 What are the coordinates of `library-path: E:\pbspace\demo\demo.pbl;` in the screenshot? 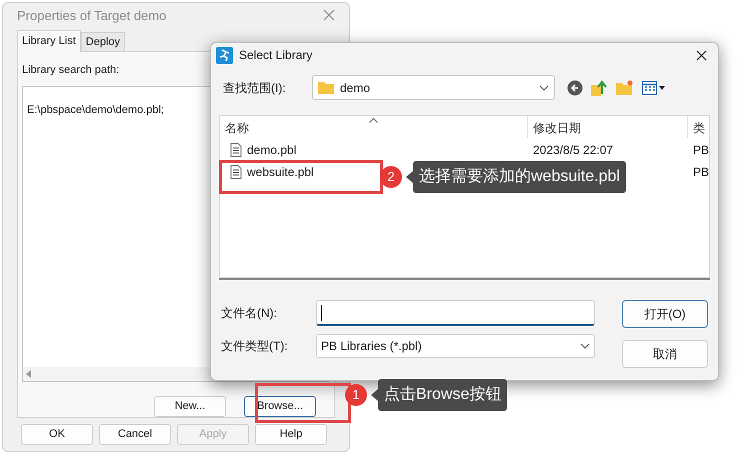 It's located at (95, 110).